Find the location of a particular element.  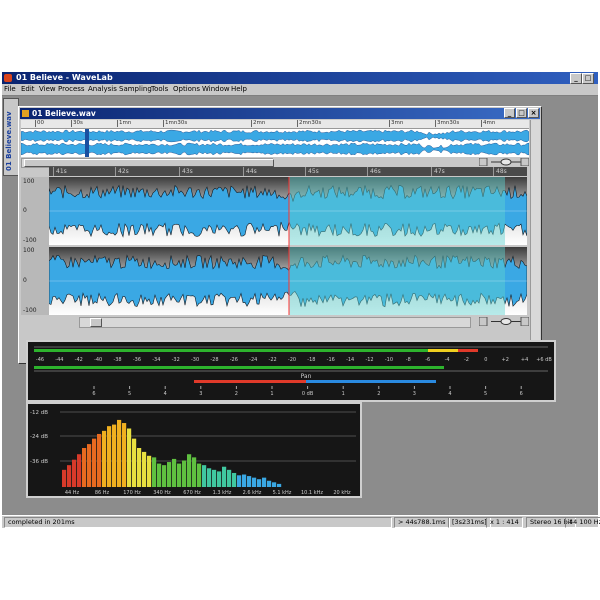

time-tick: 43s is located at coordinates (186, 171).